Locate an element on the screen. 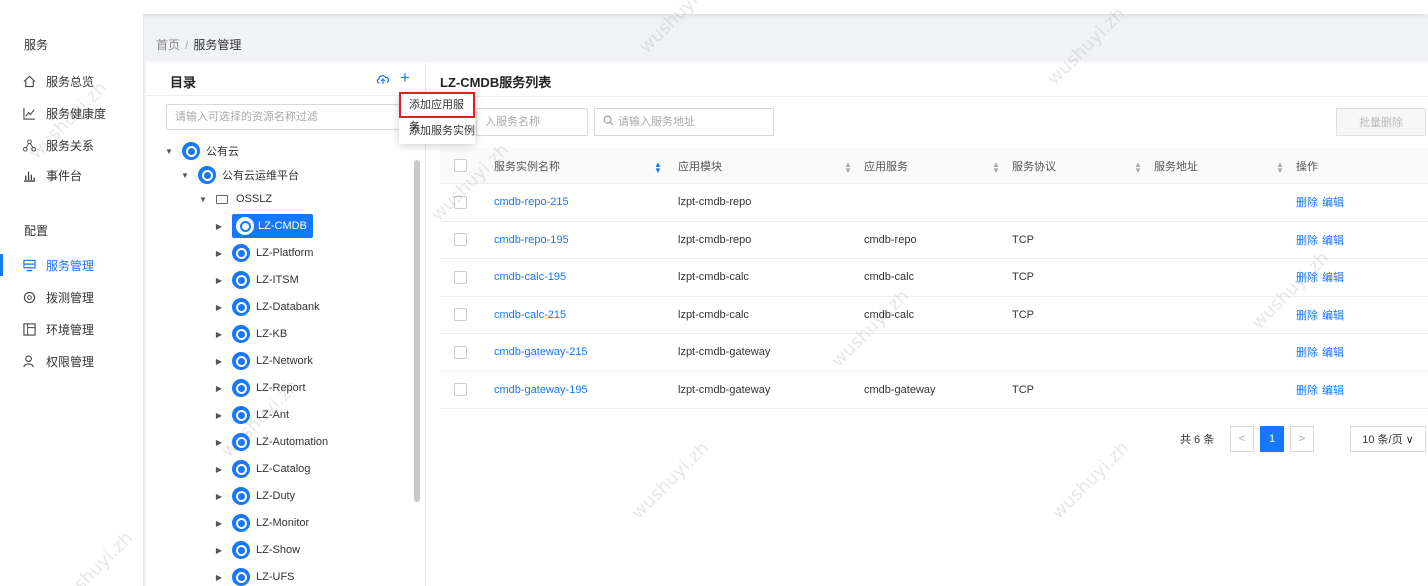 This screenshot has width=1428, height=586. breadcrumb: 首页 / 服务管理 is located at coordinates (198, 44).